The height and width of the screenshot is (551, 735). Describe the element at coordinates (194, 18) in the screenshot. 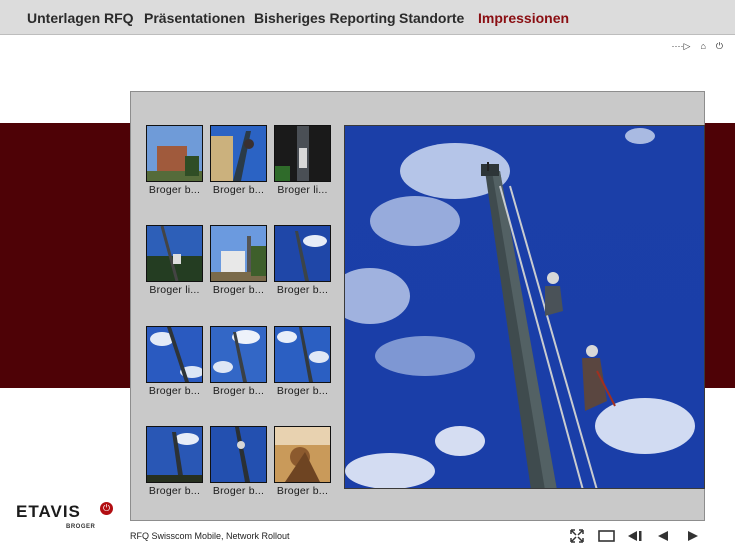

I see `nav-praesentationen: Präsentationen` at that location.